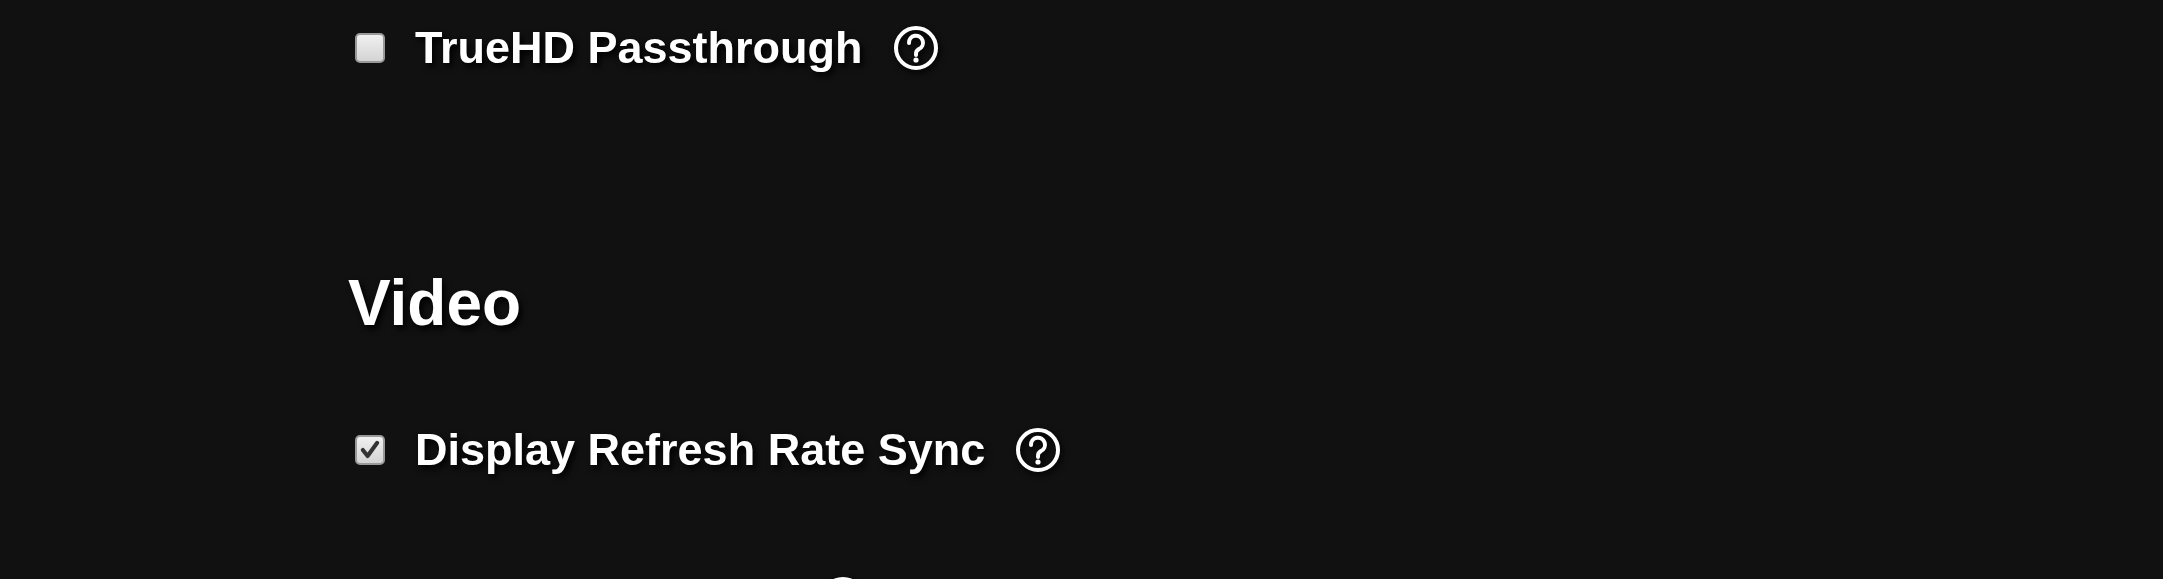 The width and height of the screenshot is (2163, 579). I want to click on option-label: TrueHD Passthrough, so click(639, 48).